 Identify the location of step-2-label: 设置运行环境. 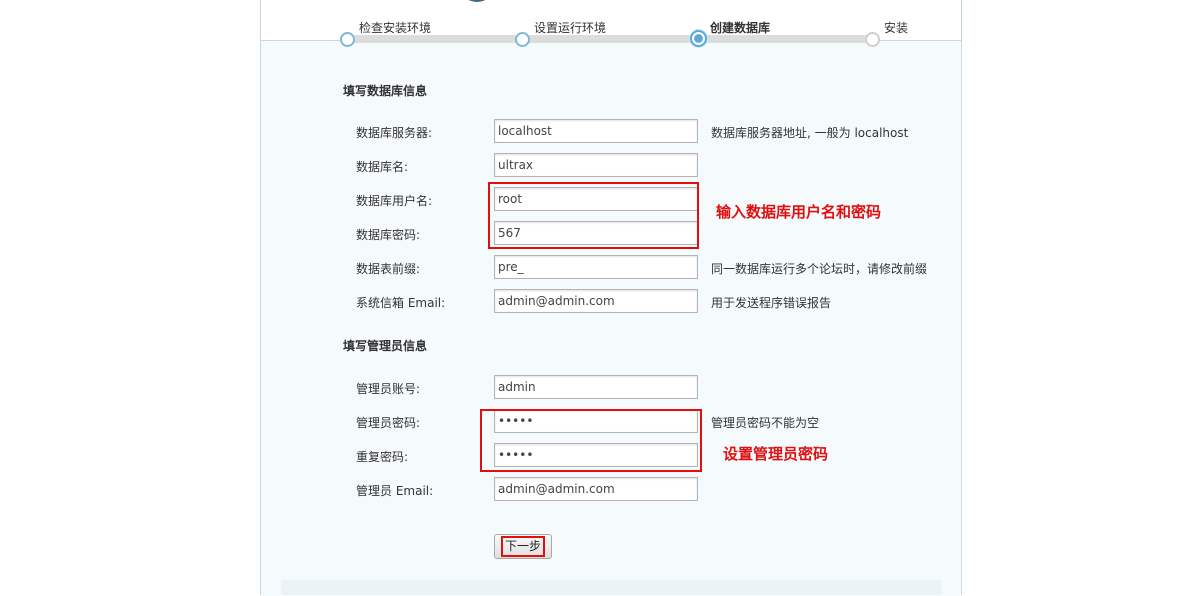
(570, 28).